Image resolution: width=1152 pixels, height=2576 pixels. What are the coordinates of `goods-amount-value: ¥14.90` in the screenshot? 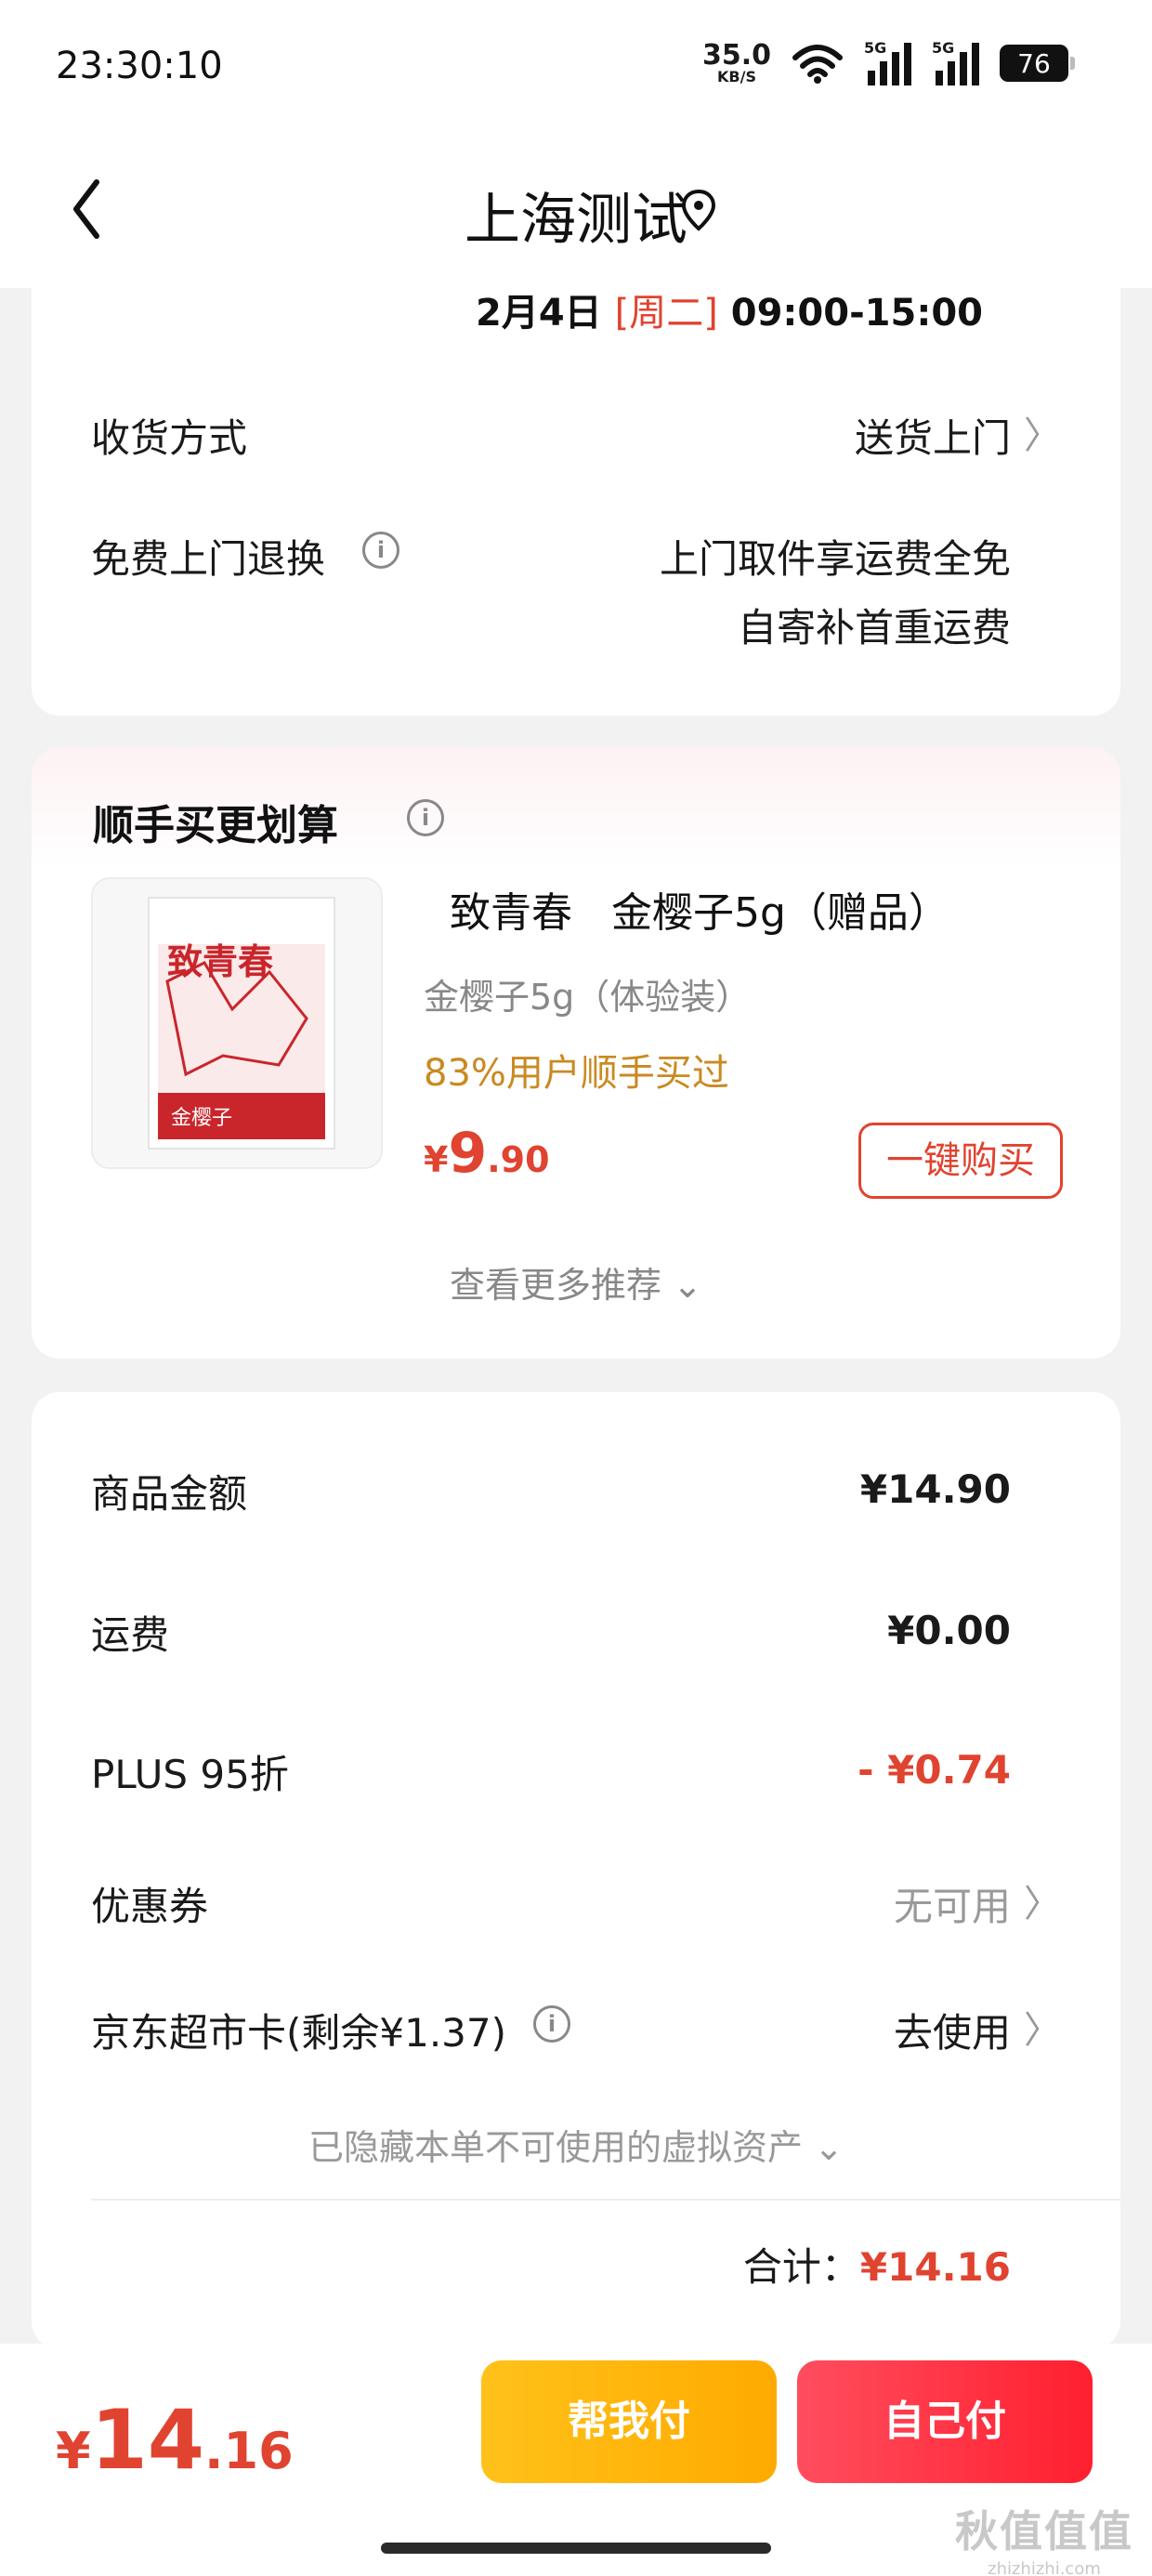 It's located at (935, 1489).